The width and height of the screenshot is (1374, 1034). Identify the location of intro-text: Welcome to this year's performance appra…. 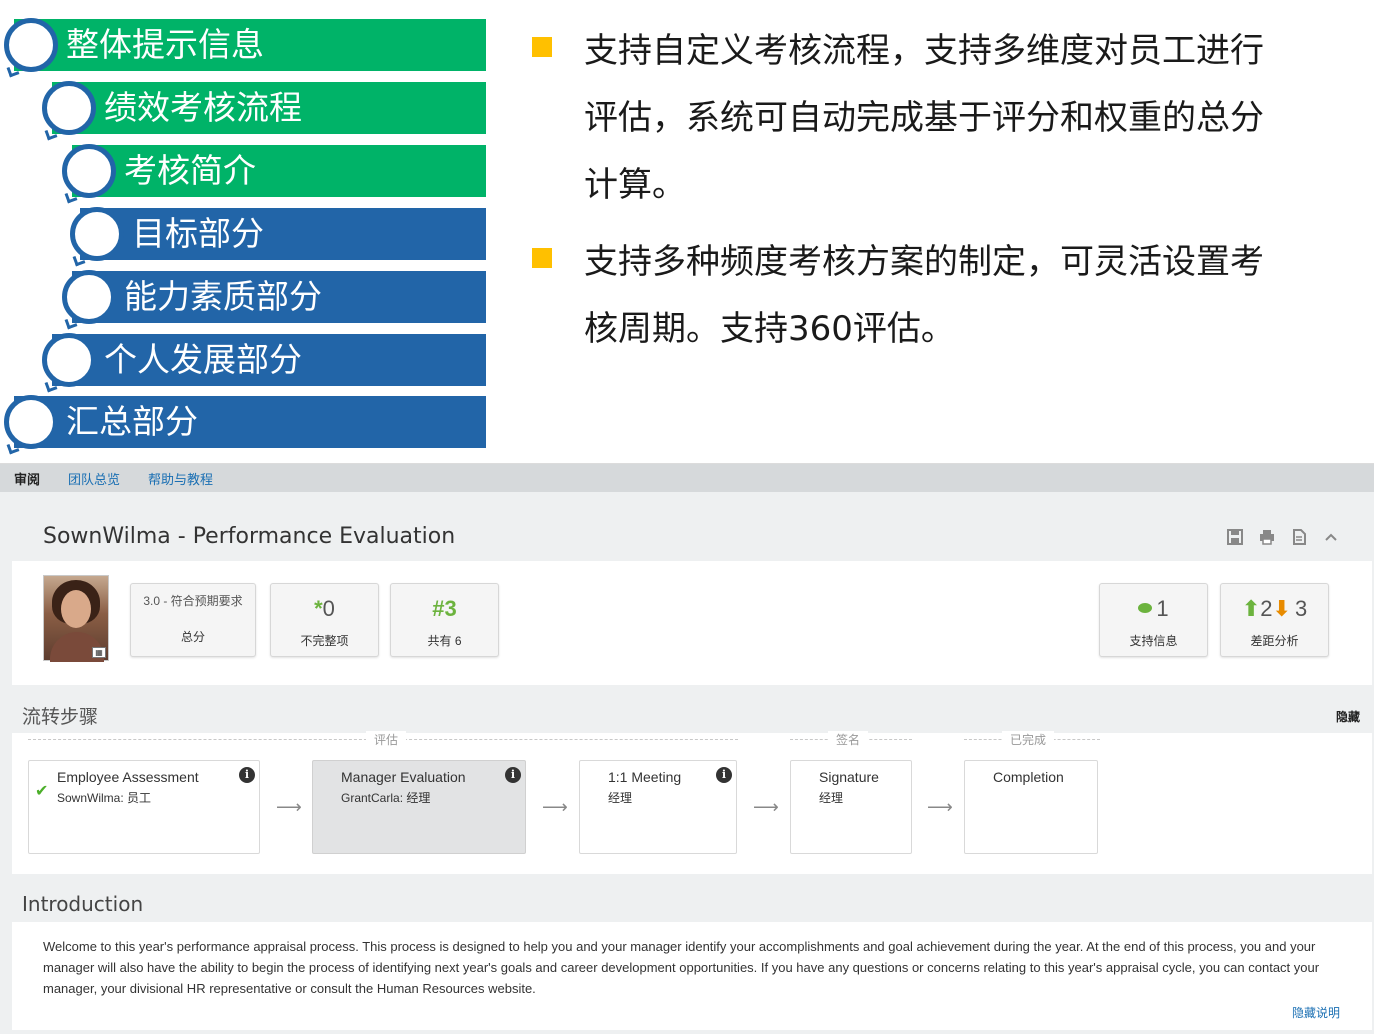
(681, 967).